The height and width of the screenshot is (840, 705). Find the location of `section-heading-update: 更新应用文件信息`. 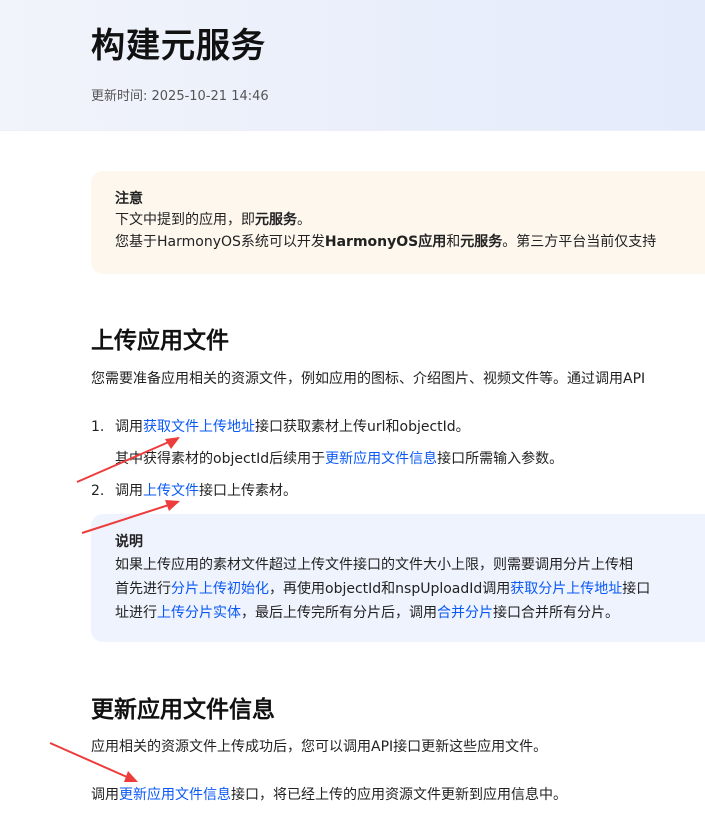

section-heading-update: 更新应用文件信息 is located at coordinates (183, 710).